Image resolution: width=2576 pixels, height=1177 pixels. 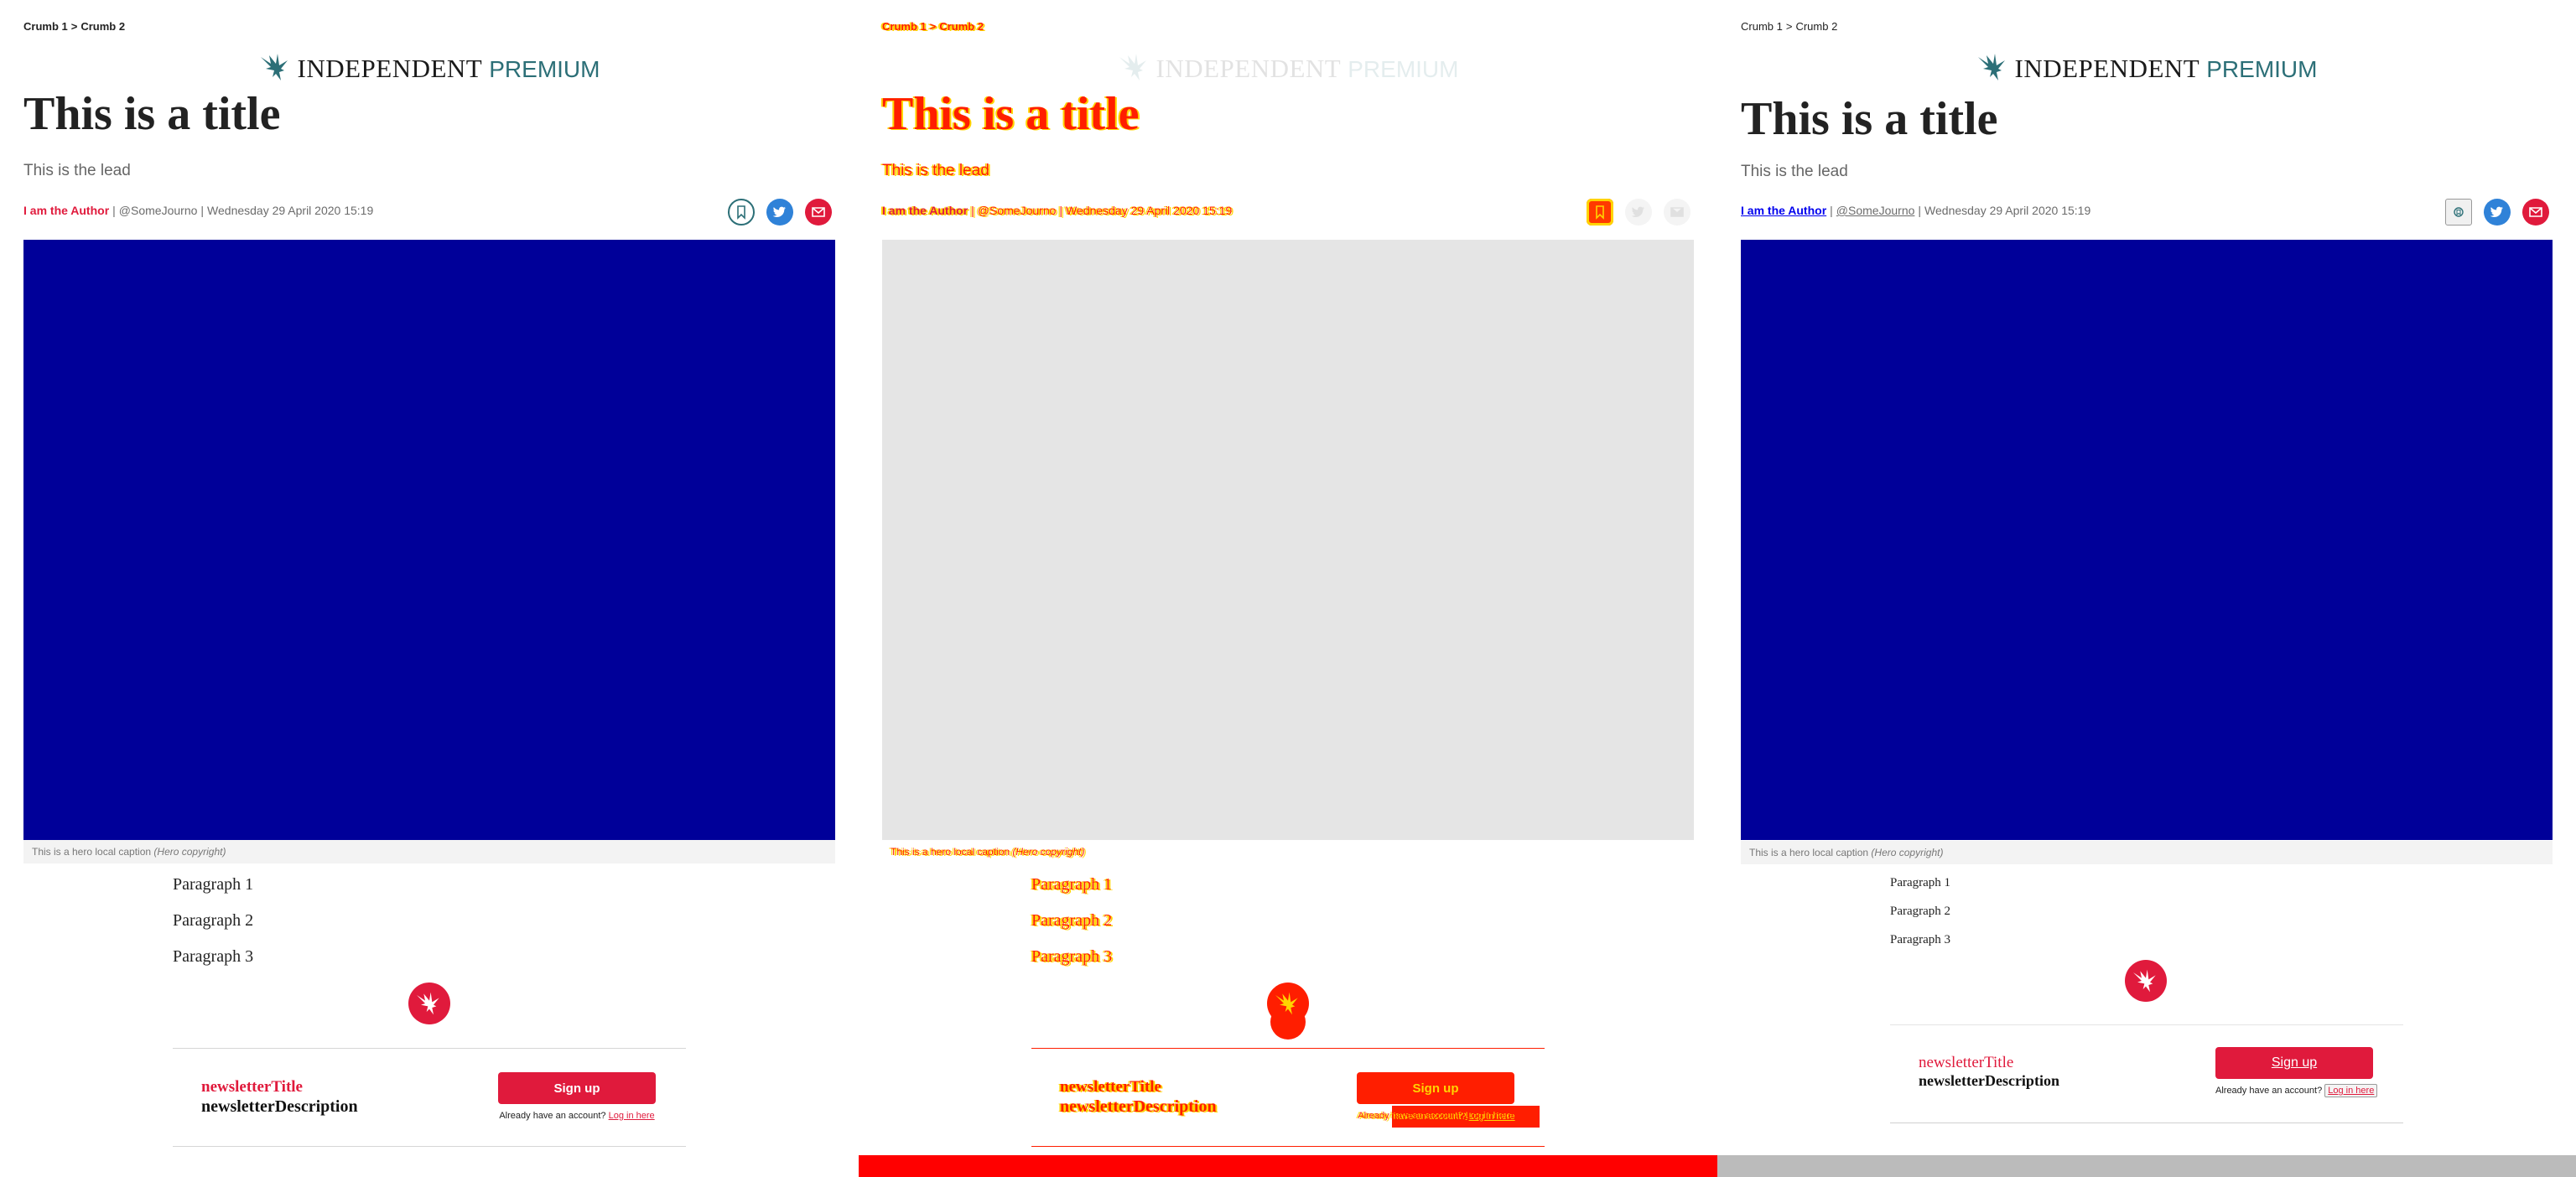 What do you see at coordinates (2146, 1166) in the screenshot?
I see `test-progress-bar` at bounding box center [2146, 1166].